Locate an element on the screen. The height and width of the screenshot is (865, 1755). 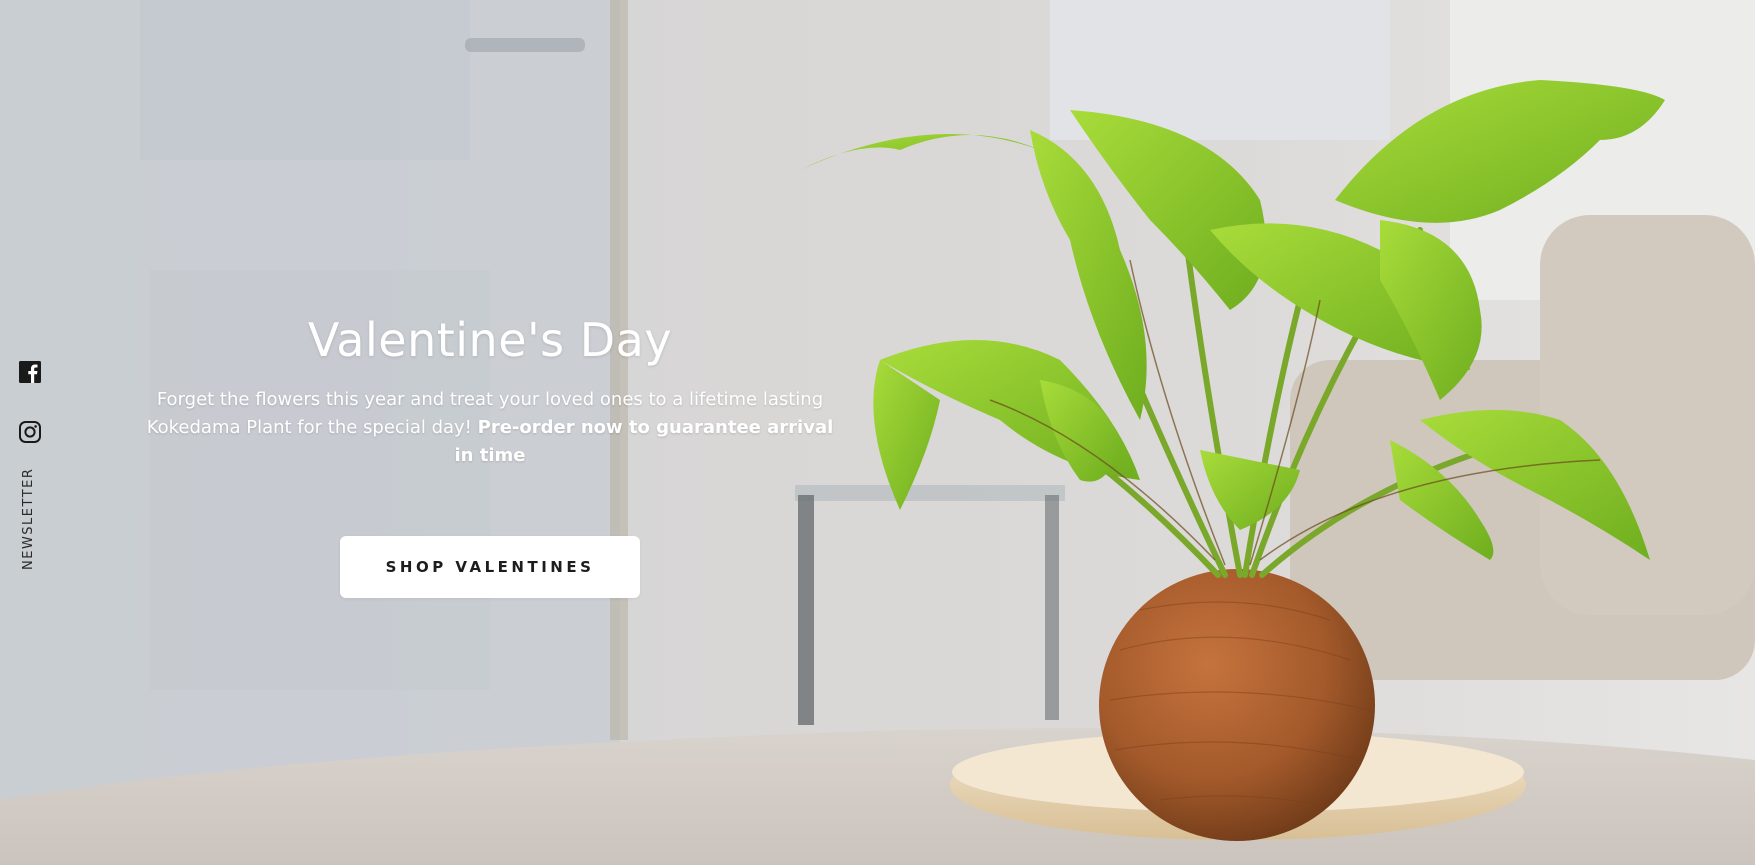
newsletter-link: NEWSLETTER is located at coordinates (28, 519).